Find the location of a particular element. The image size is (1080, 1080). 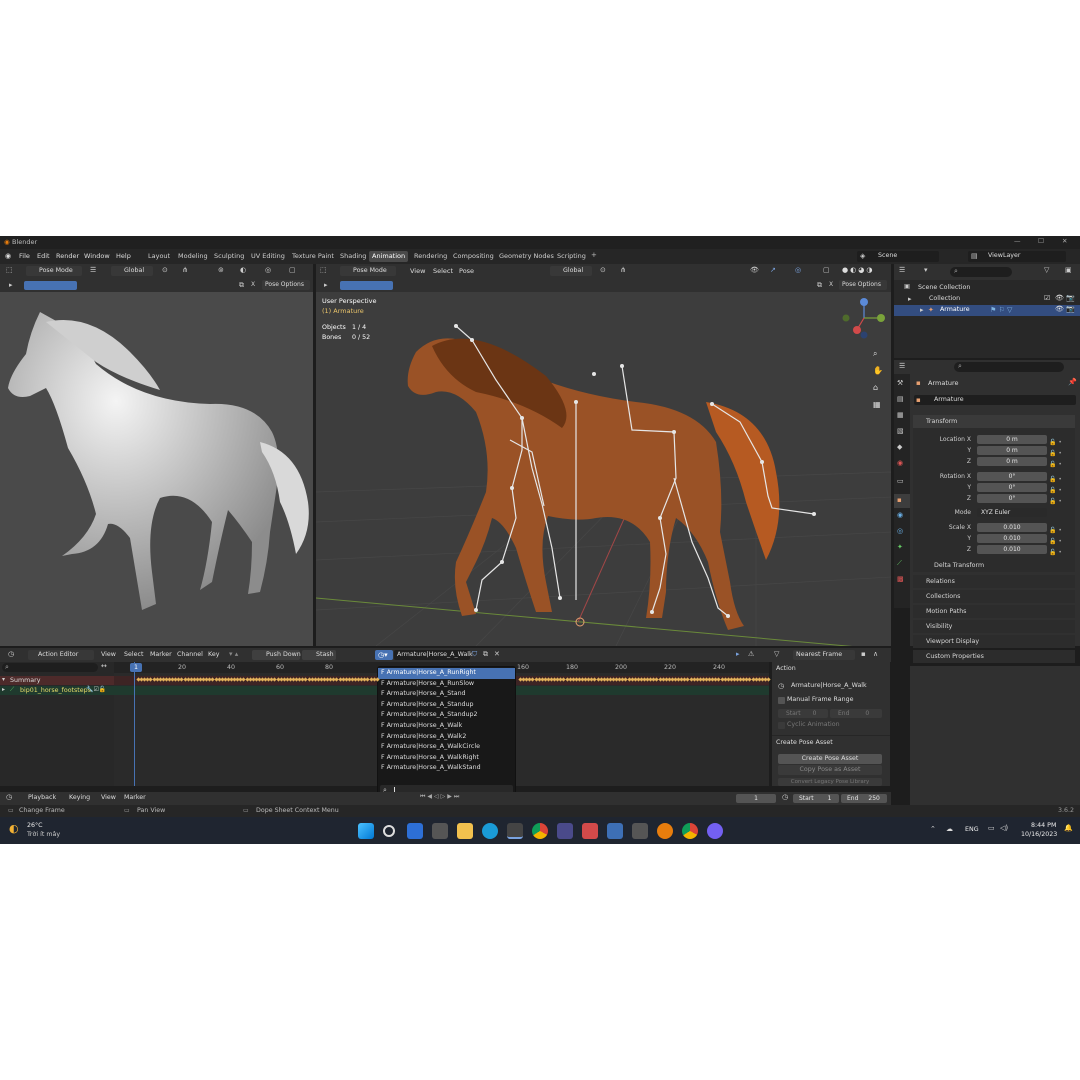

footsteps-channel: ▸ ⟋ bip01_horse_footsteps 🔧☑🔓 is located at coordinates (57, 690).